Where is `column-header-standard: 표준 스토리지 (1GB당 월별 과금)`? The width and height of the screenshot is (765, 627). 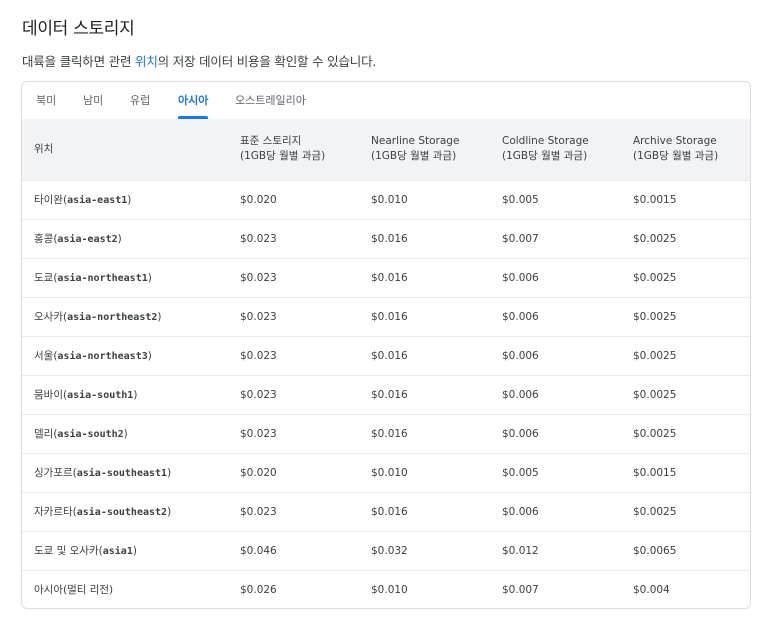 column-header-standard: 표준 스토리지 (1GB당 월별 과금) is located at coordinates (305, 149).